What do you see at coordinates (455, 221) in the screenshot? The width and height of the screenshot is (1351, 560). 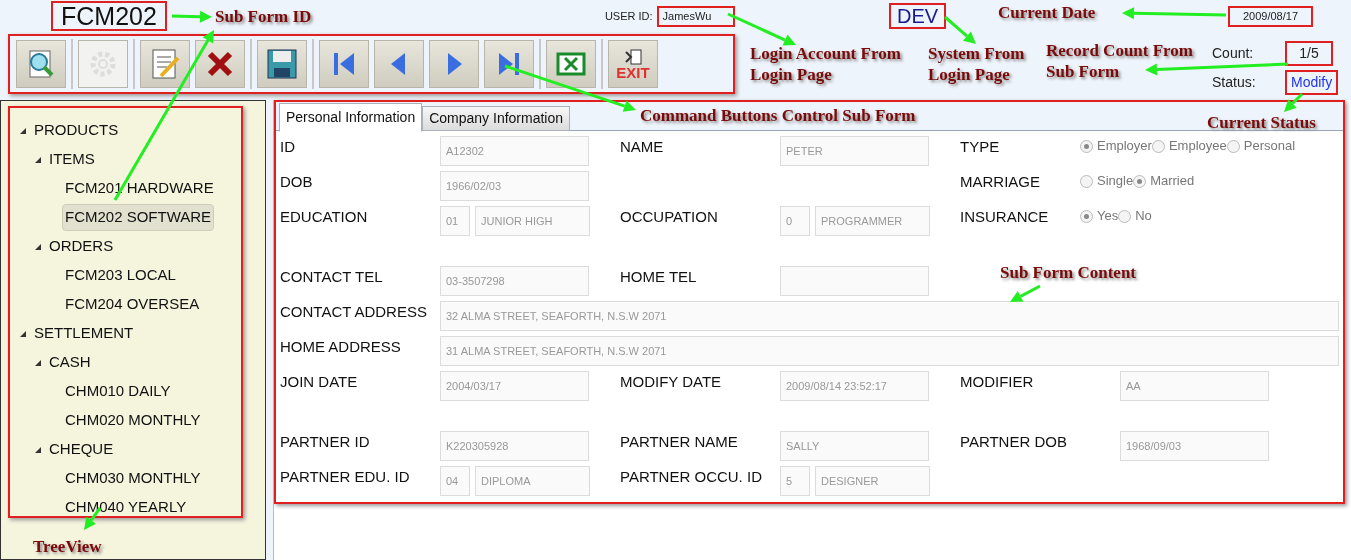 I see `code-field: 01` at bounding box center [455, 221].